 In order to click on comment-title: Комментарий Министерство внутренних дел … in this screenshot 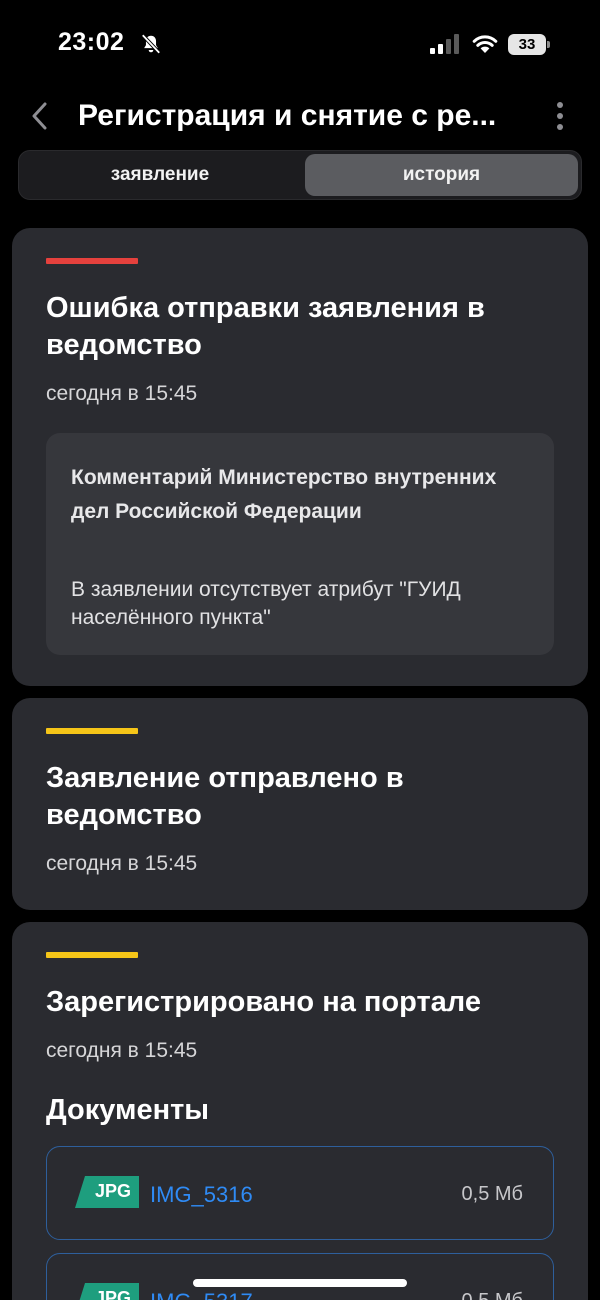, I will do `click(284, 494)`.